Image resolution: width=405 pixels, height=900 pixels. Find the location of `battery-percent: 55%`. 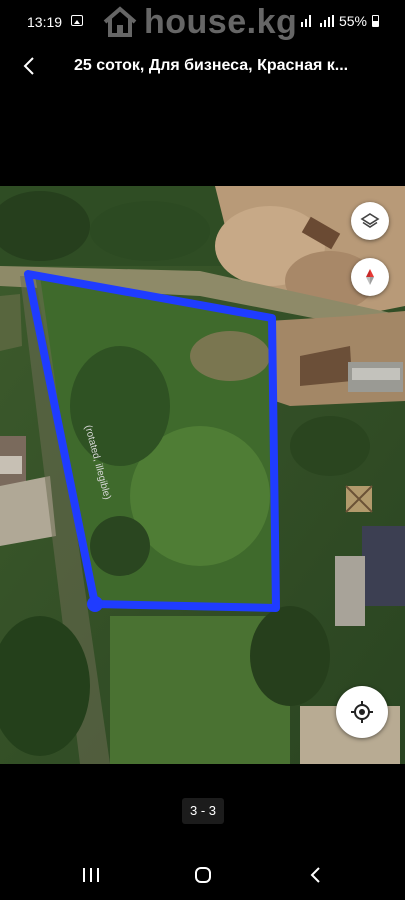

battery-percent: 55% is located at coordinates (352, 21).